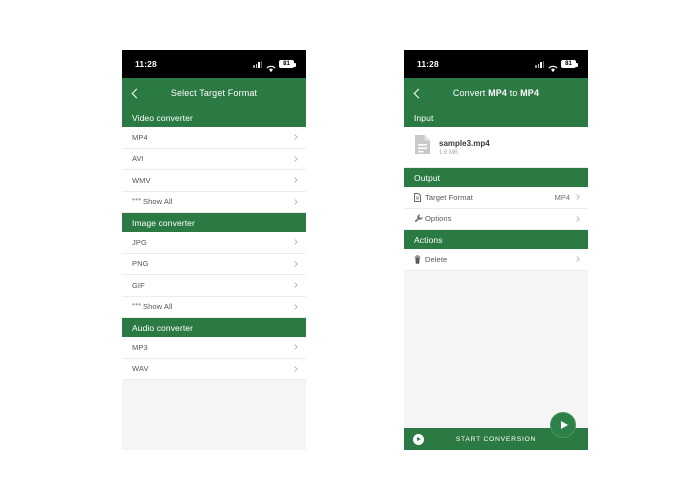  What do you see at coordinates (562, 197) in the screenshot?
I see `target-format-value: MP4` at bounding box center [562, 197].